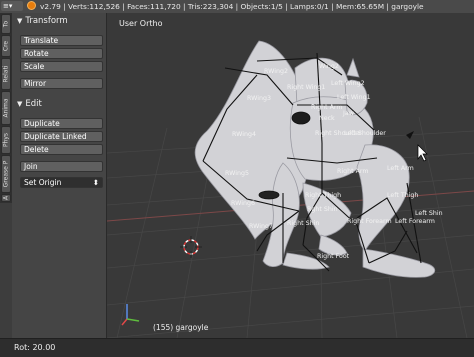 The image size is (474, 357). Describe the element at coordinates (61, 40) in the screenshot. I see `translate-button: Translate` at that location.